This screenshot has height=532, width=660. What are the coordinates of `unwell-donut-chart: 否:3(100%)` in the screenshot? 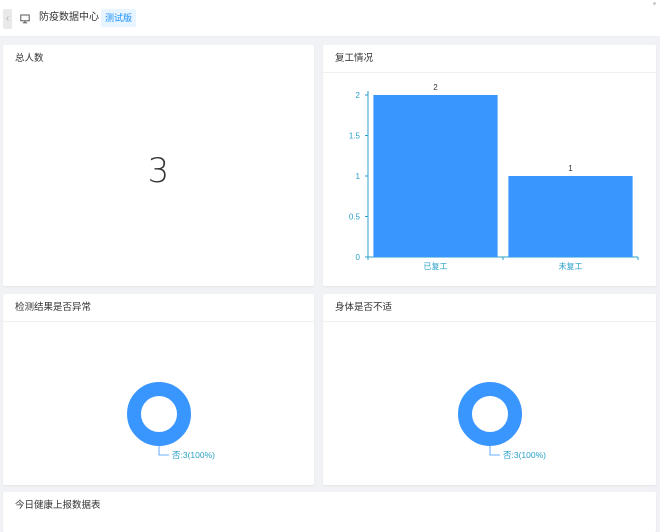 It's located at (502, 421).